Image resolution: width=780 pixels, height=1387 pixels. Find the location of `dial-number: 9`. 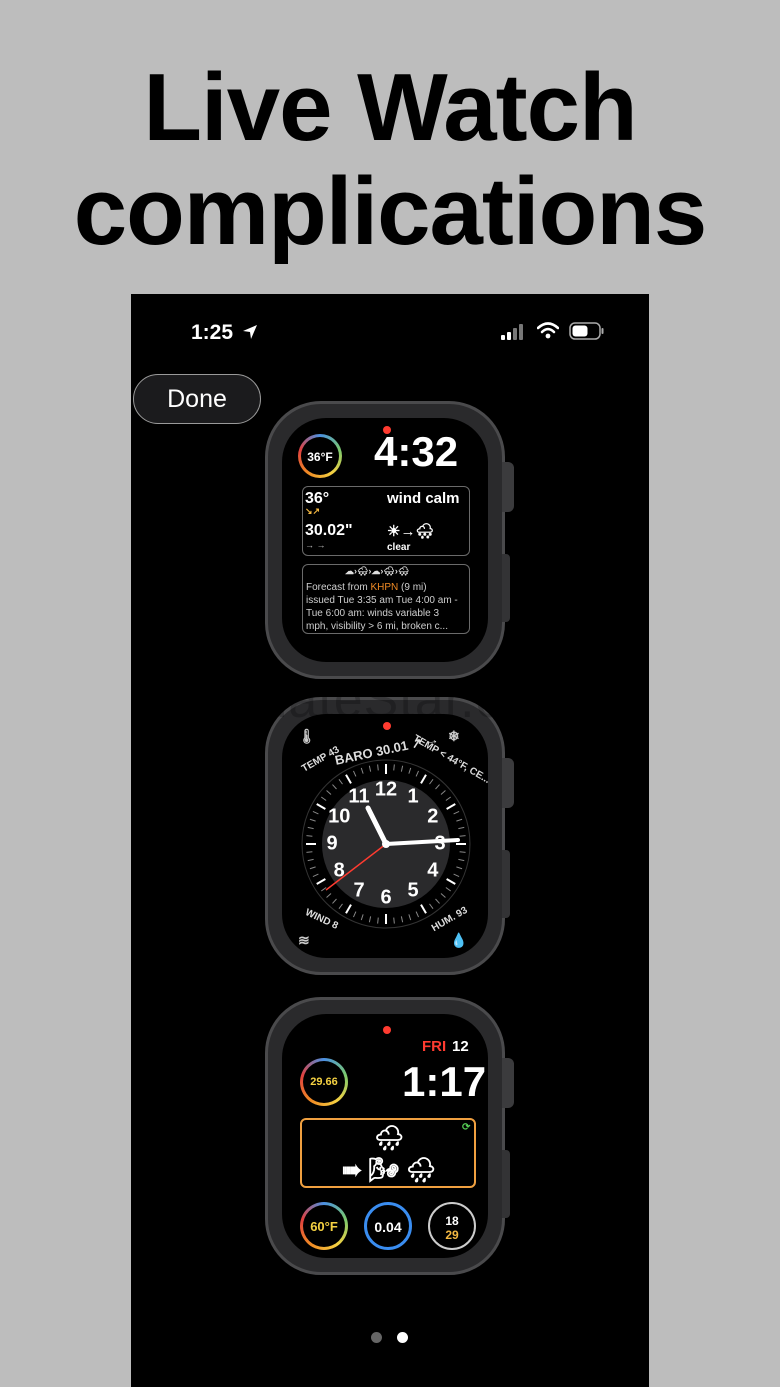

dial-number: 9 is located at coordinates (332, 843).